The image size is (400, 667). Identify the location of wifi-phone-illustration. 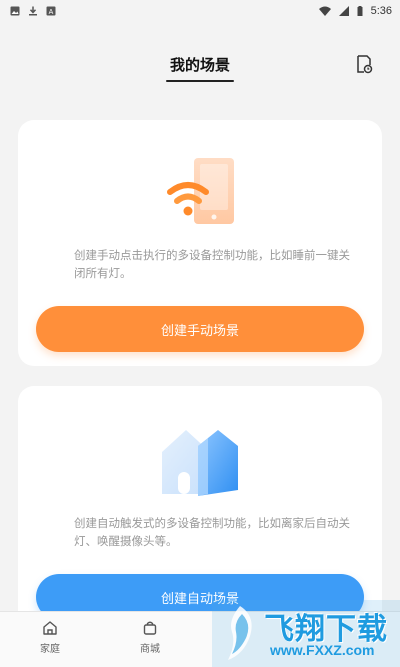
(200, 191).